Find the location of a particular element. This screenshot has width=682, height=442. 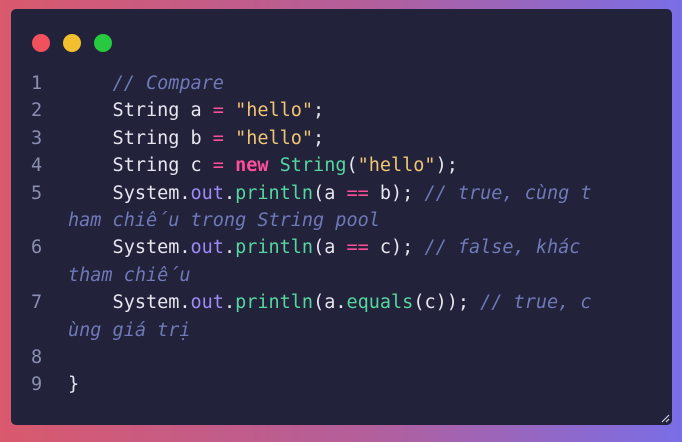

code-token: String b is located at coordinates (140, 138).